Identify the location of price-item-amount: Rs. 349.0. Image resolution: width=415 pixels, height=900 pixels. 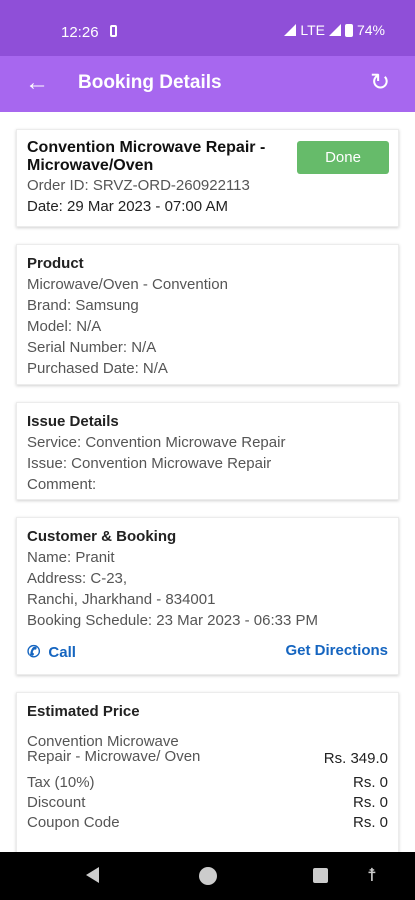
(355, 758).